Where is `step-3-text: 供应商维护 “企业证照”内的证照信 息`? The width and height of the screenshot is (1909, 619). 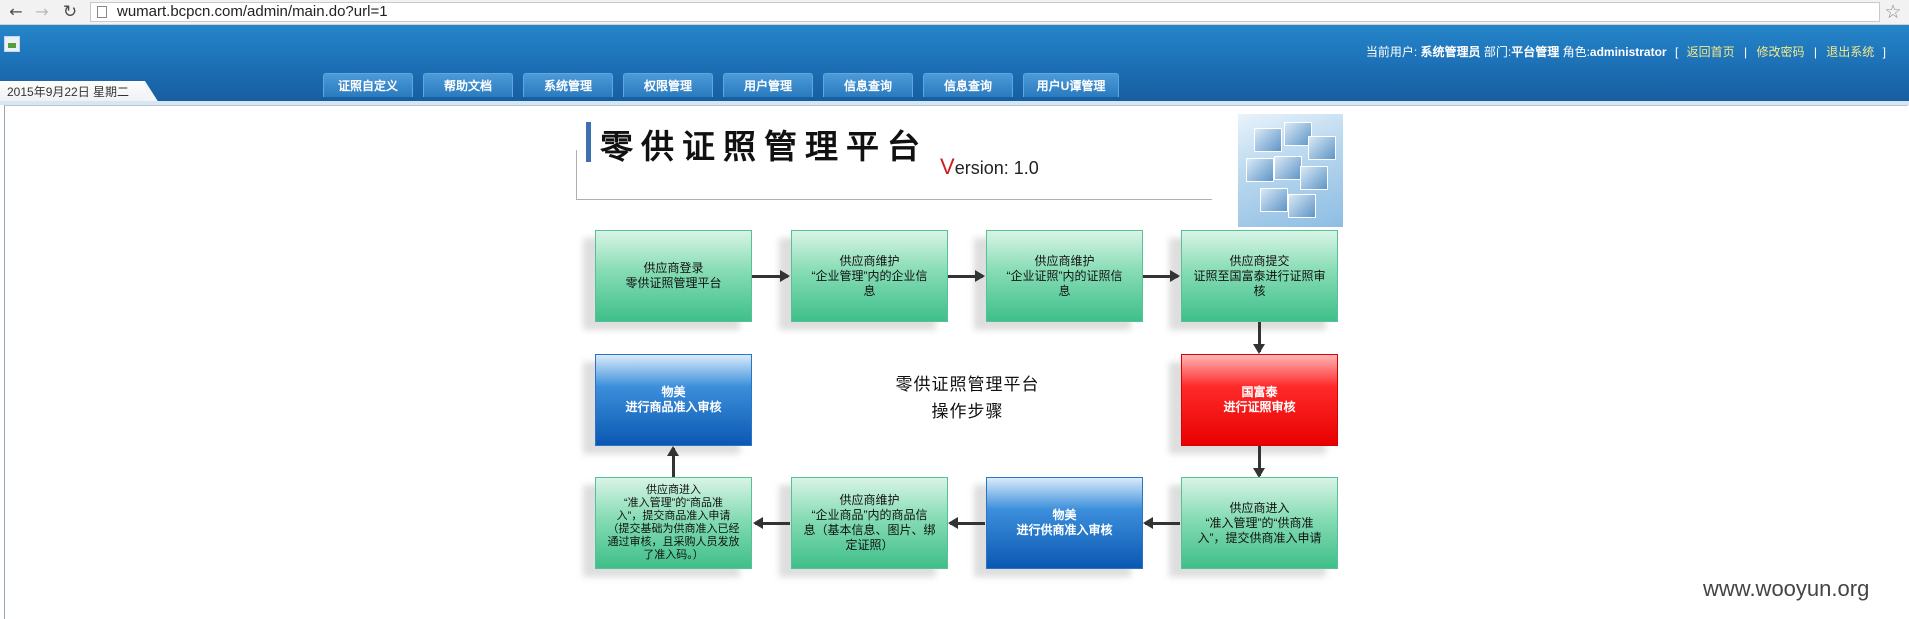 step-3-text: 供应商维护 “企业证照”内的证照信 息 is located at coordinates (1064, 275).